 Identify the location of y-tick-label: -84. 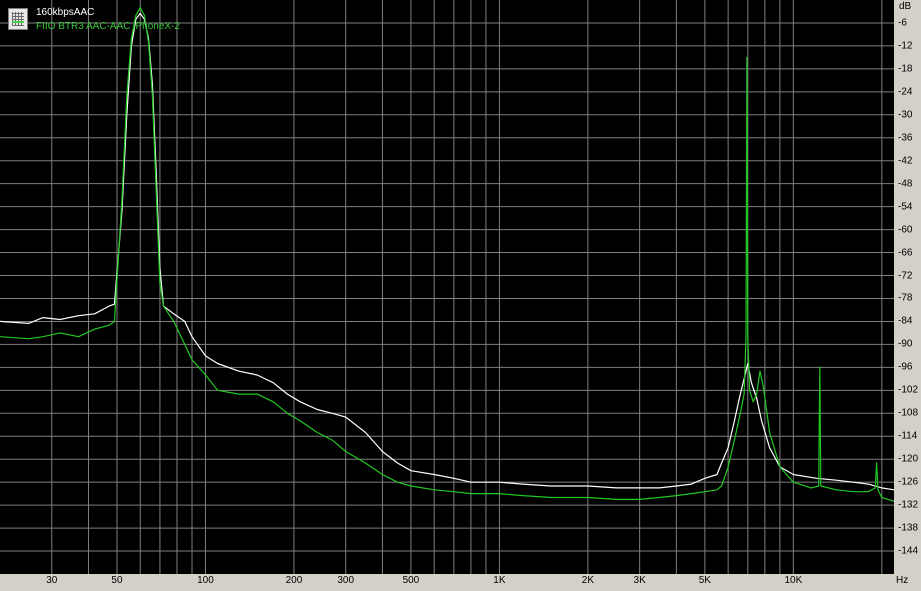
(905, 321).